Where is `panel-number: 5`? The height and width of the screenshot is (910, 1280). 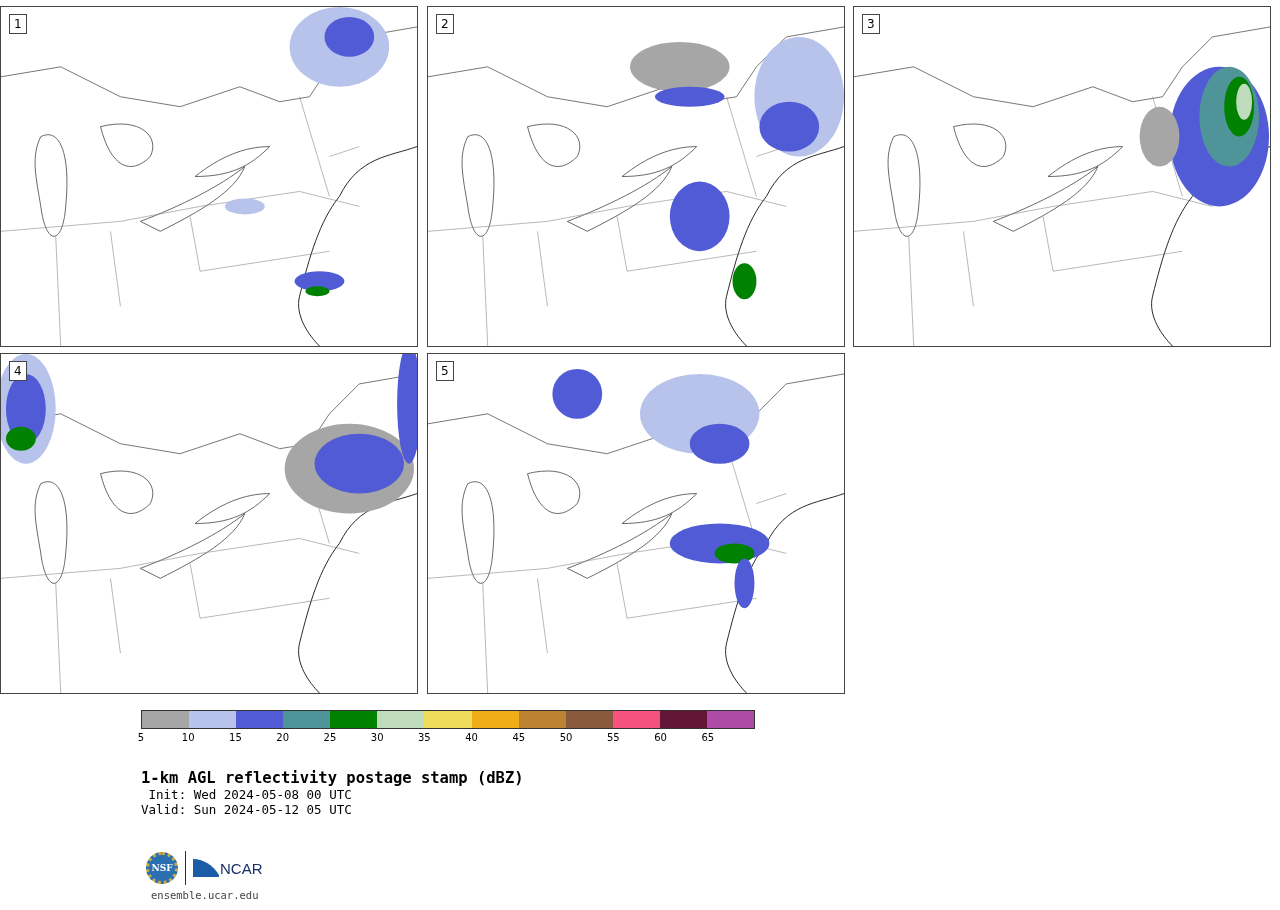 panel-number: 5 is located at coordinates (445, 371).